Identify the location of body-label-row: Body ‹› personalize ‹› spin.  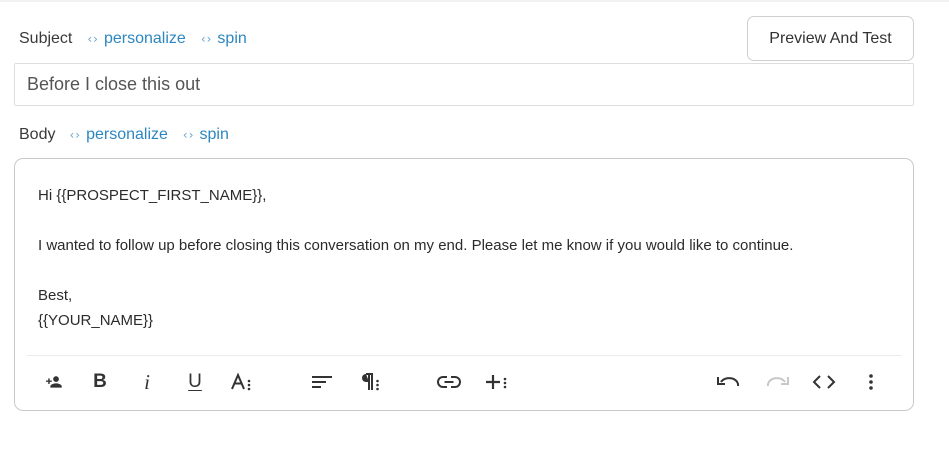
(131, 135).